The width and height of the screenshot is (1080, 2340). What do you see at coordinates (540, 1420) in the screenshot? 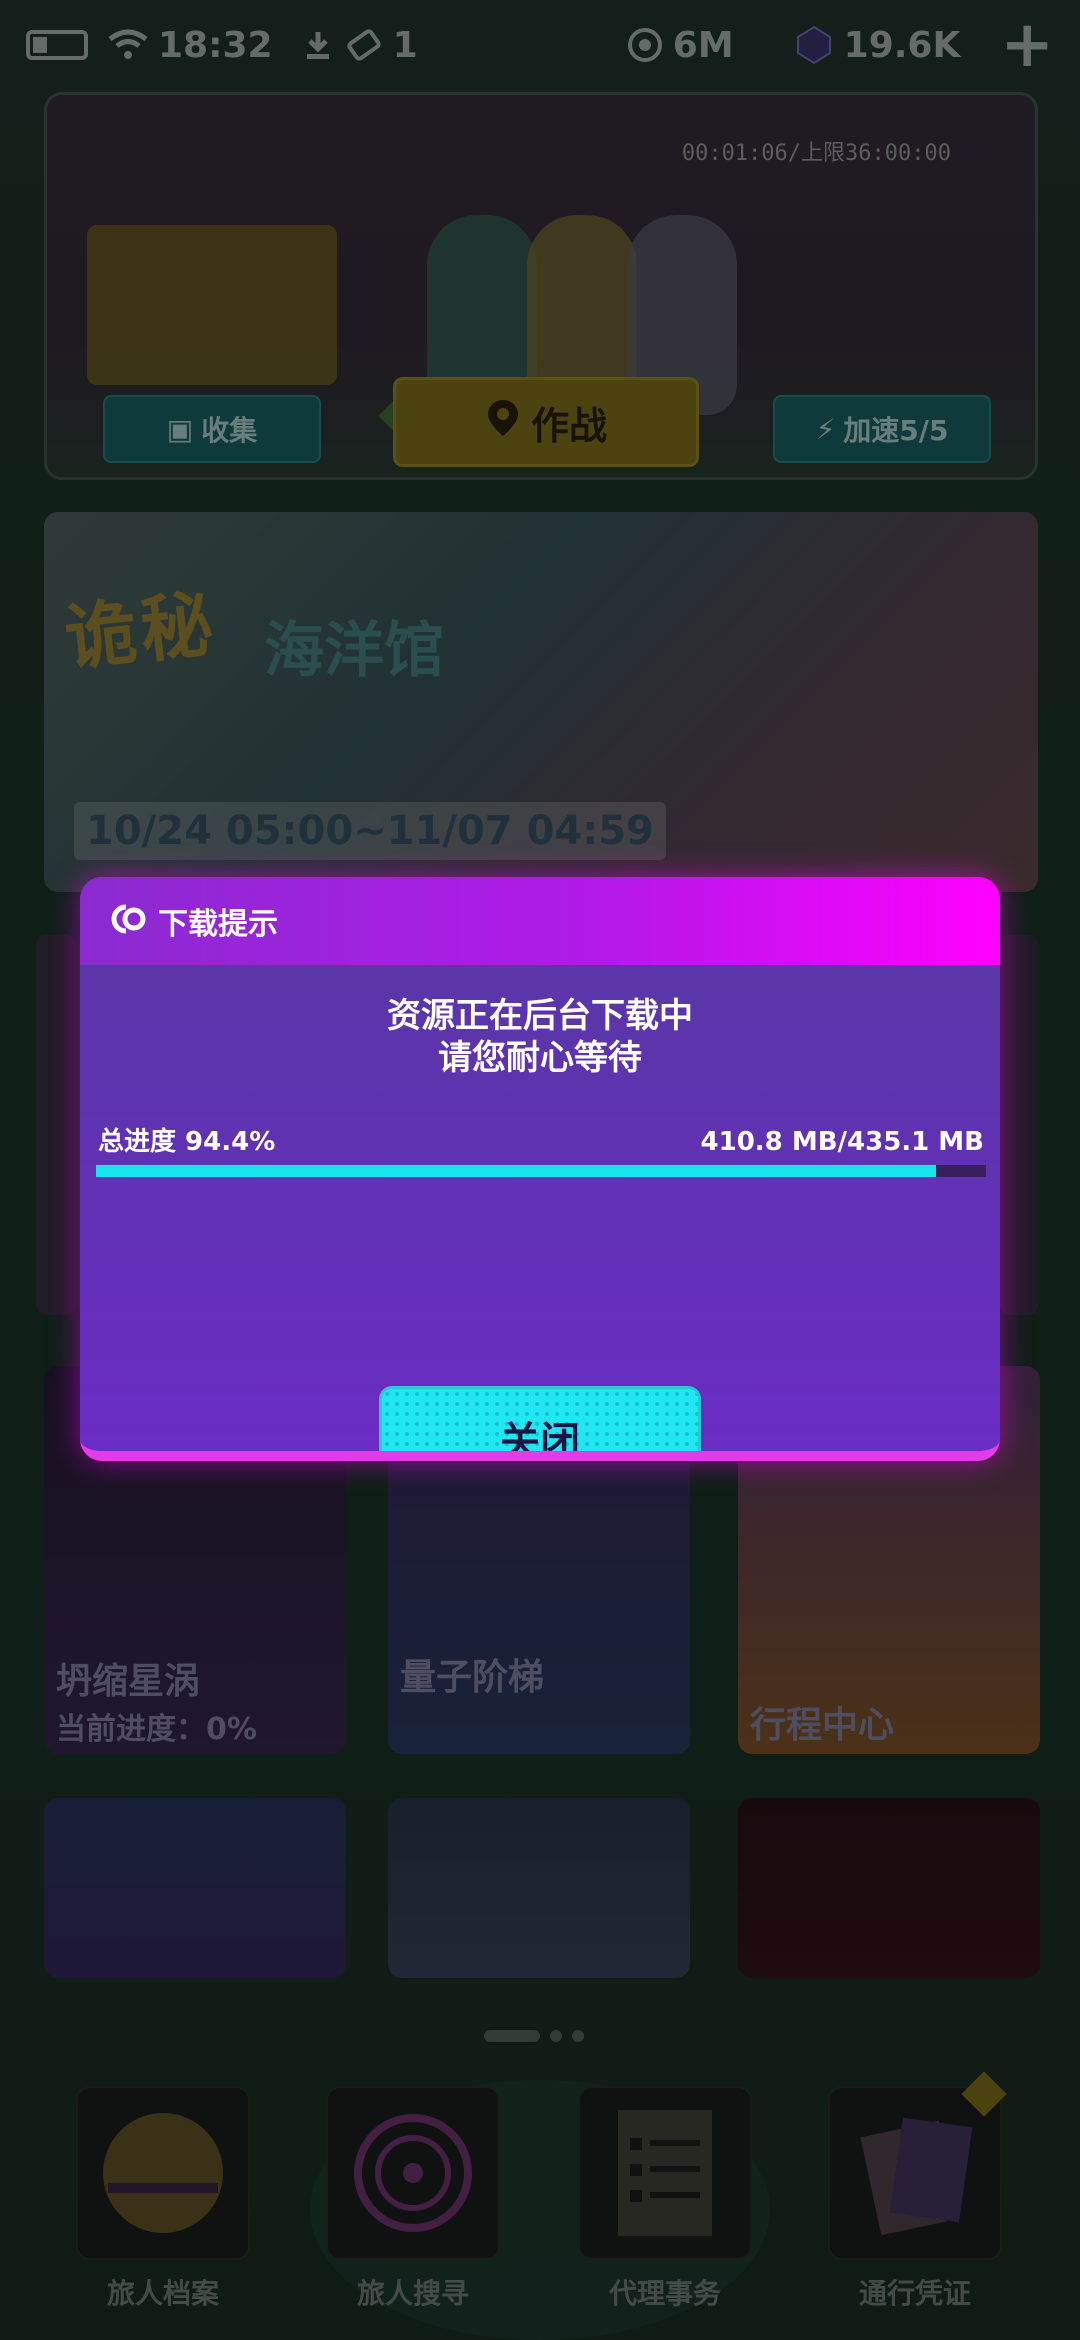
I see `close-button: 关闭` at bounding box center [540, 1420].